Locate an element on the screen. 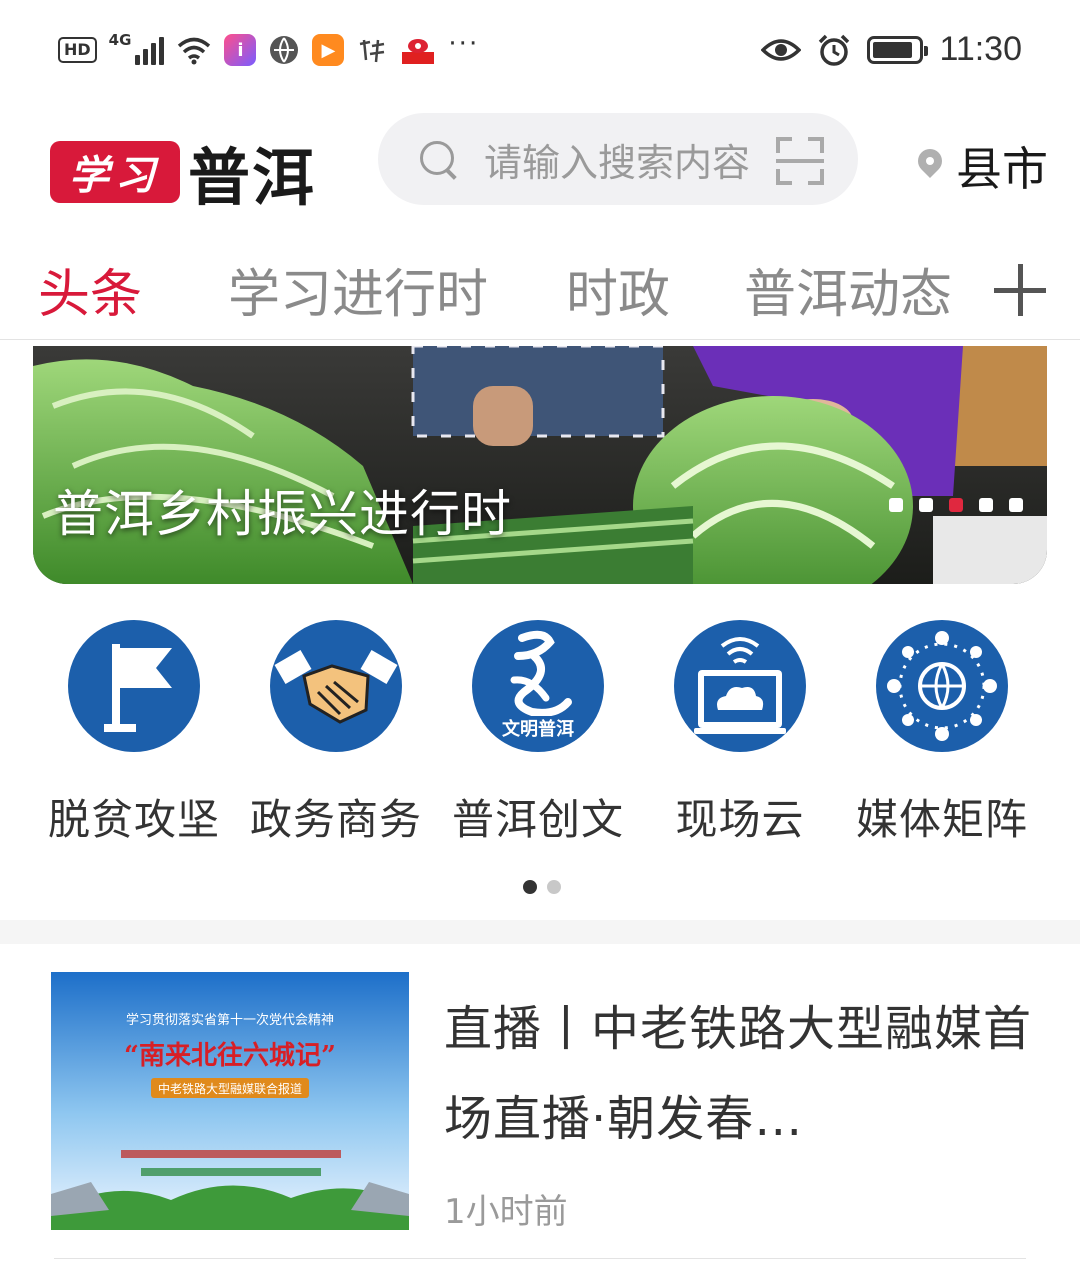 The image size is (1080, 1270). xuexi-app-icon is located at coordinates (372, 51).